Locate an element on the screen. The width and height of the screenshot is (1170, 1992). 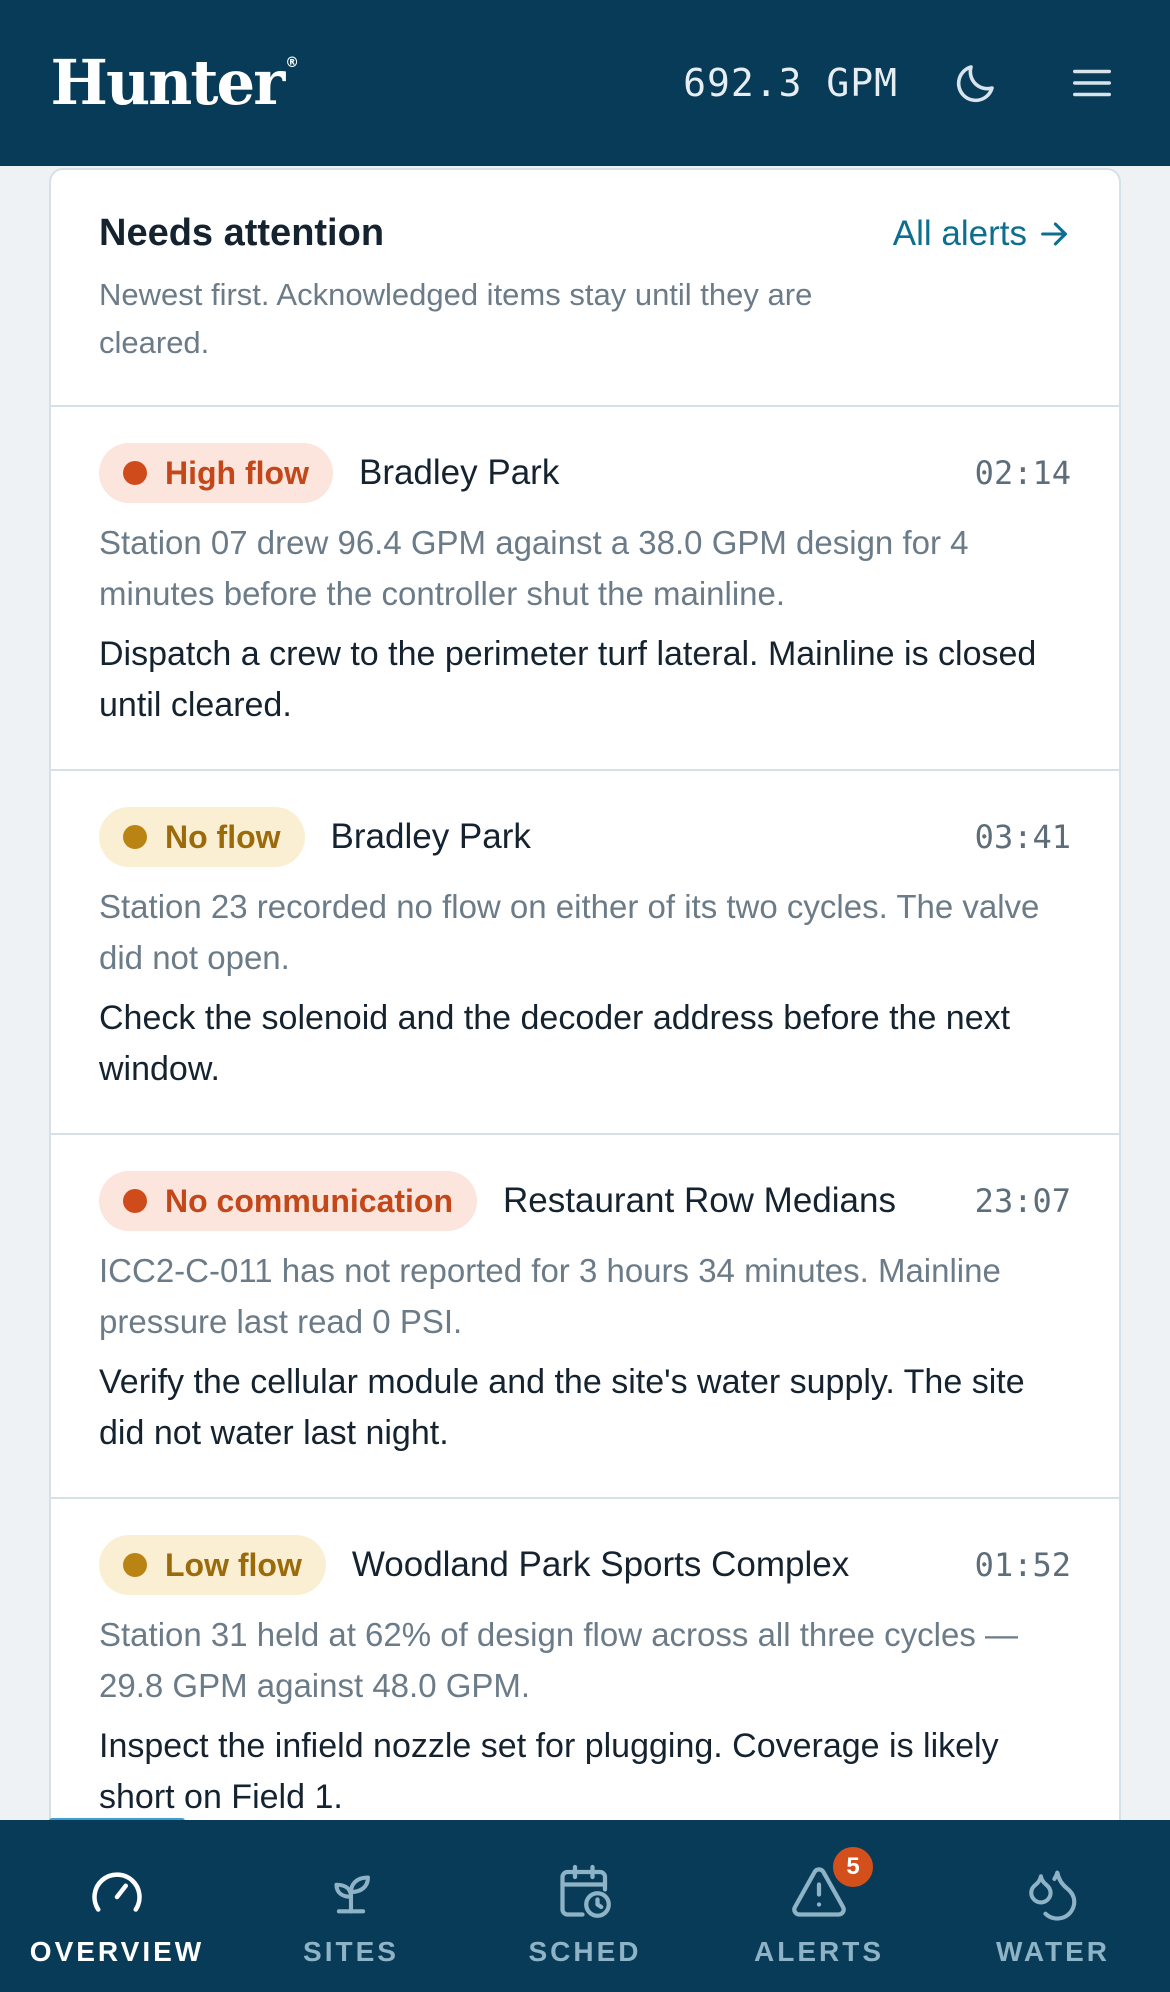
menu-button is located at coordinates (1092, 83).